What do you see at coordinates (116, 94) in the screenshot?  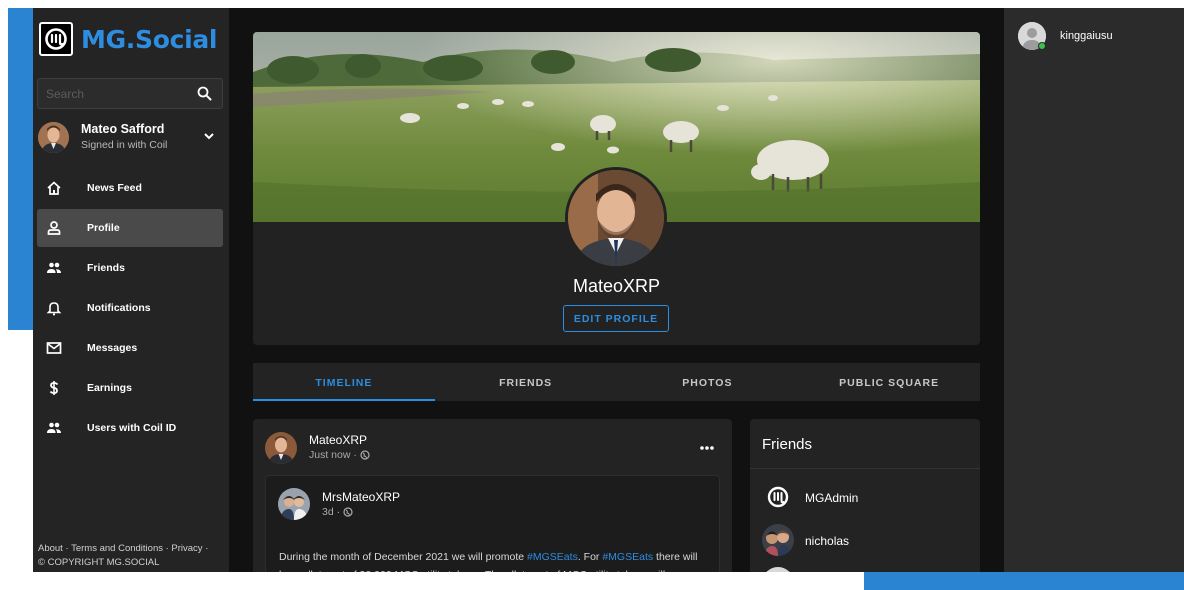 I see `search-input` at bounding box center [116, 94].